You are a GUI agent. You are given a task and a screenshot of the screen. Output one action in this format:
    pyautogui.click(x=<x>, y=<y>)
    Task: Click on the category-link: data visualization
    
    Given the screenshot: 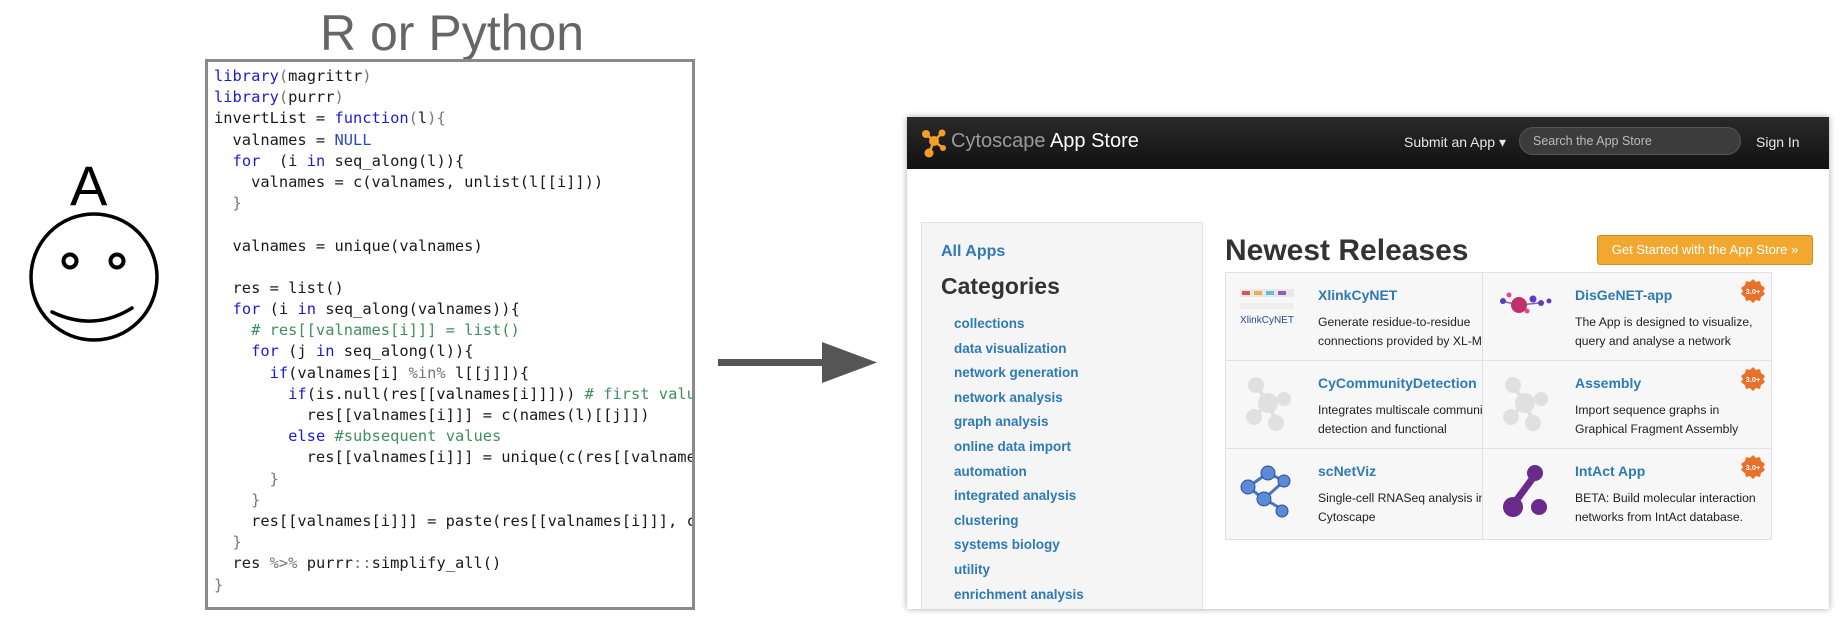 What is the action you would take?
    pyautogui.click(x=1019, y=349)
    